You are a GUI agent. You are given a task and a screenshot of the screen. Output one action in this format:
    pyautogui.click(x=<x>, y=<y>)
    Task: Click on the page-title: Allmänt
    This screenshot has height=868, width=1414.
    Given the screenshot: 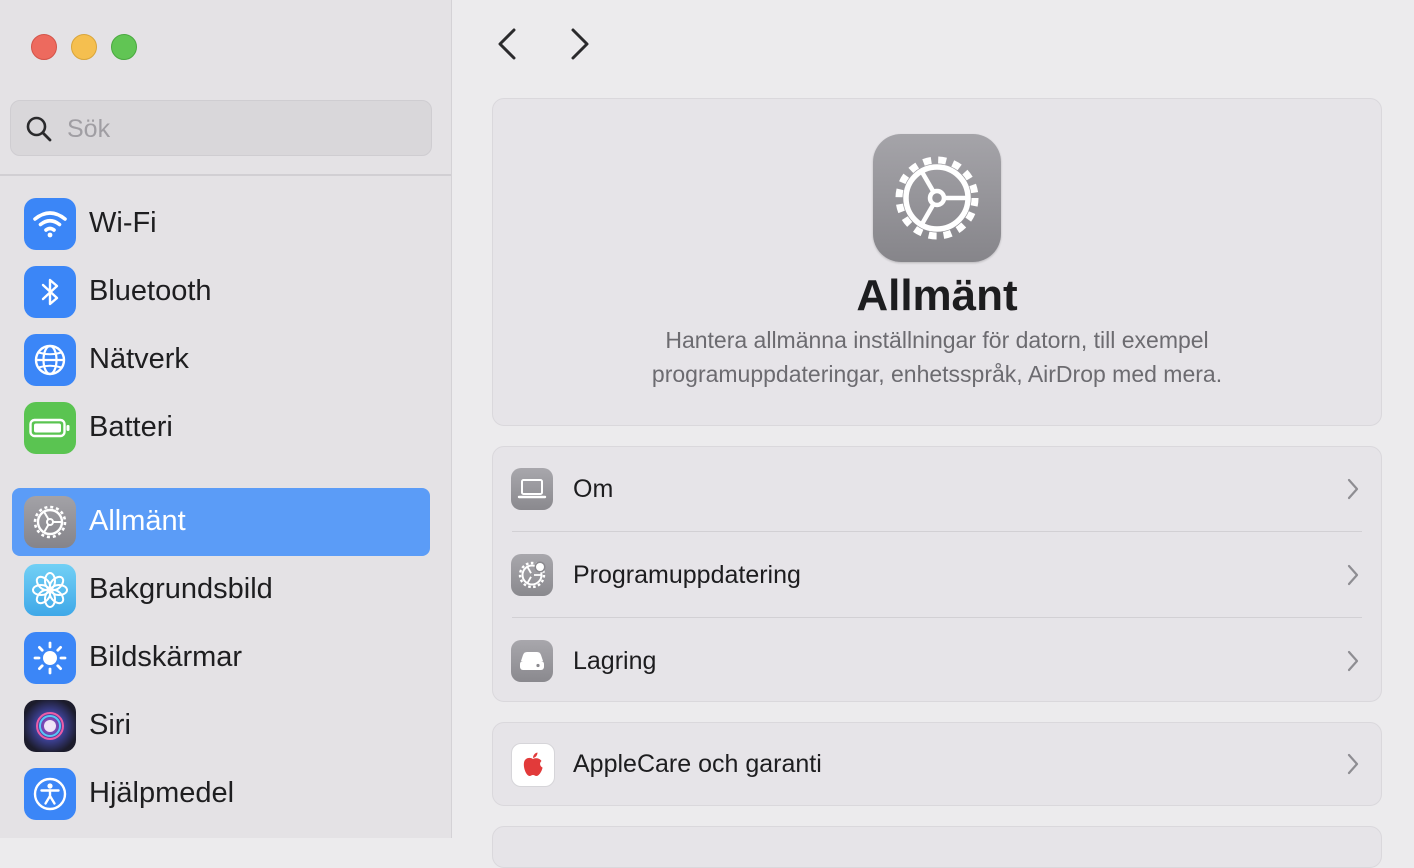 What is the action you would take?
    pyautogui.click(x=937, y=295)
    